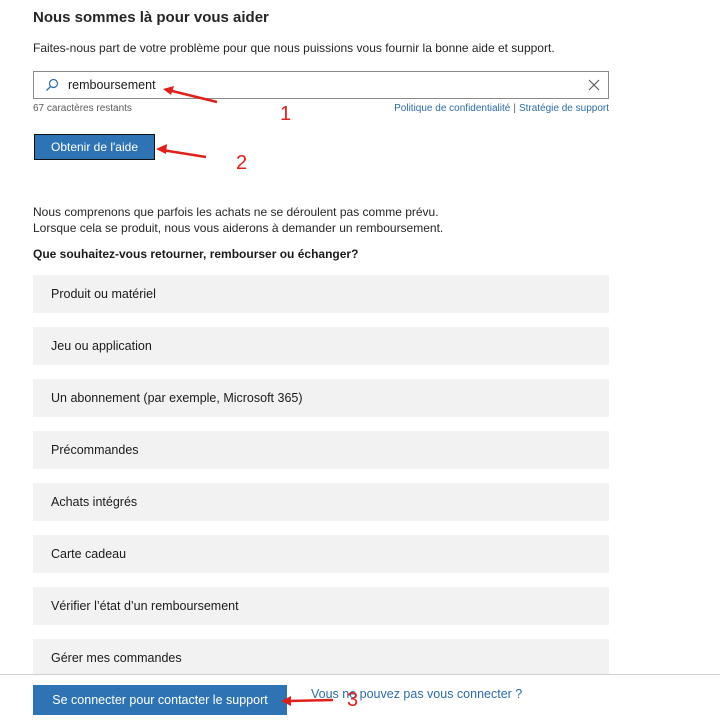 The width and height of the screenshot is (720, 720). What do you see at coordinates (321, 450) in the screenshot?
I see `option-preorders: Précommandes` at bounding box center [321, 450].